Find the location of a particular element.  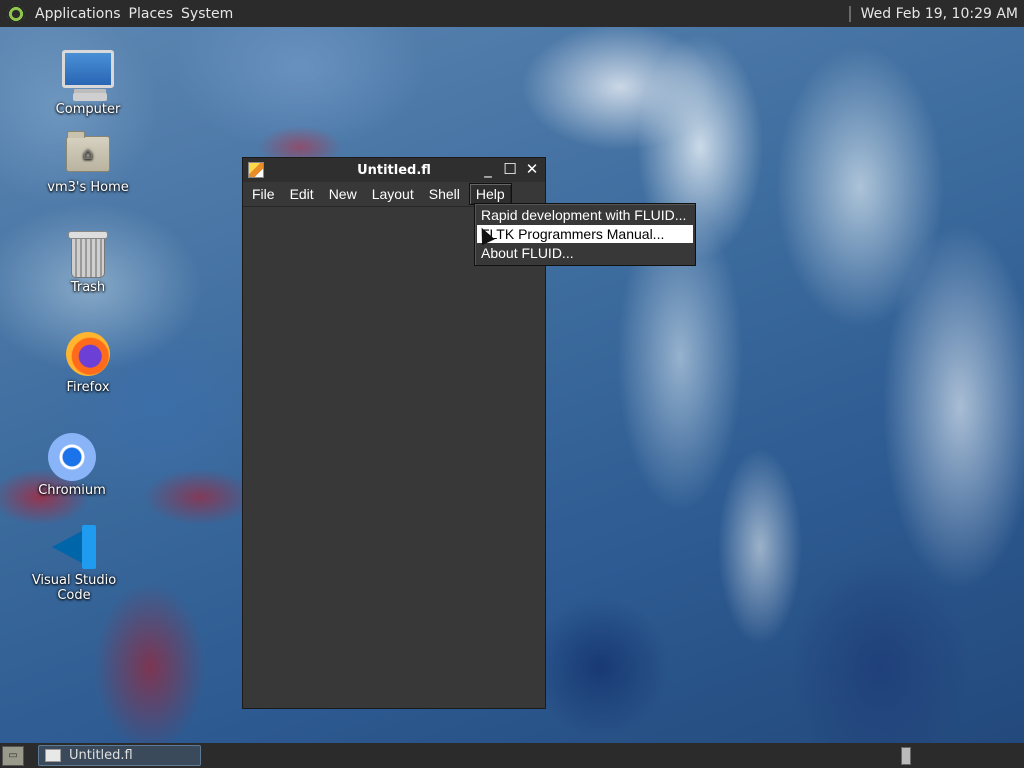

firefox-icon is located at coordinates (88, 354).